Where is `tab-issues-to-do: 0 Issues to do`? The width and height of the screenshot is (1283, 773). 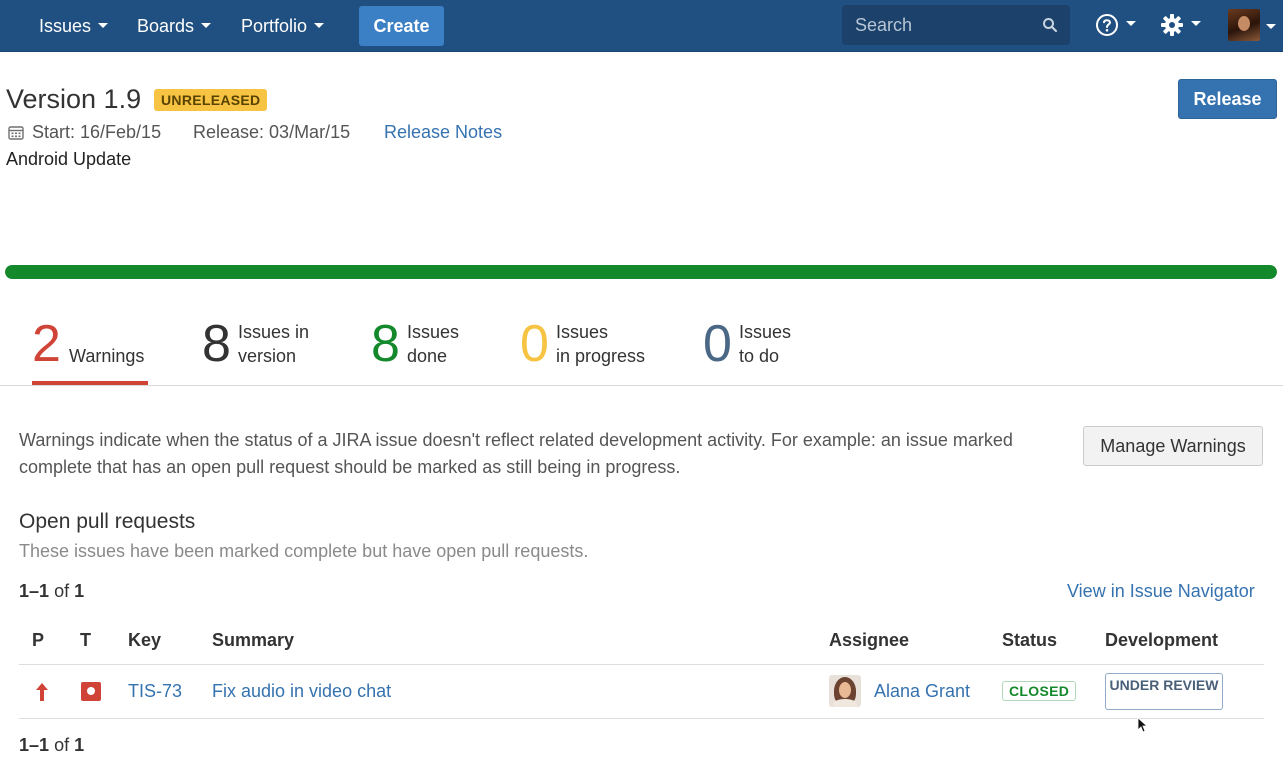 tab-issues-to-do: 0 Issues to do is located at coordinates (753, 351).